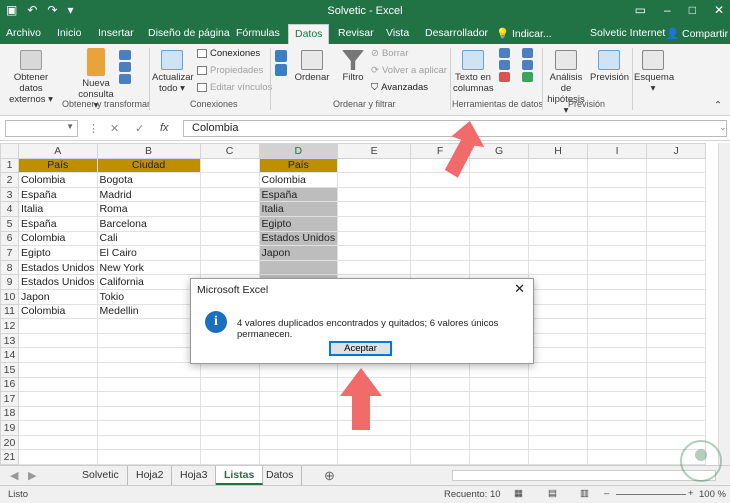  I want to click on row-header: 21, so click(9, 457).